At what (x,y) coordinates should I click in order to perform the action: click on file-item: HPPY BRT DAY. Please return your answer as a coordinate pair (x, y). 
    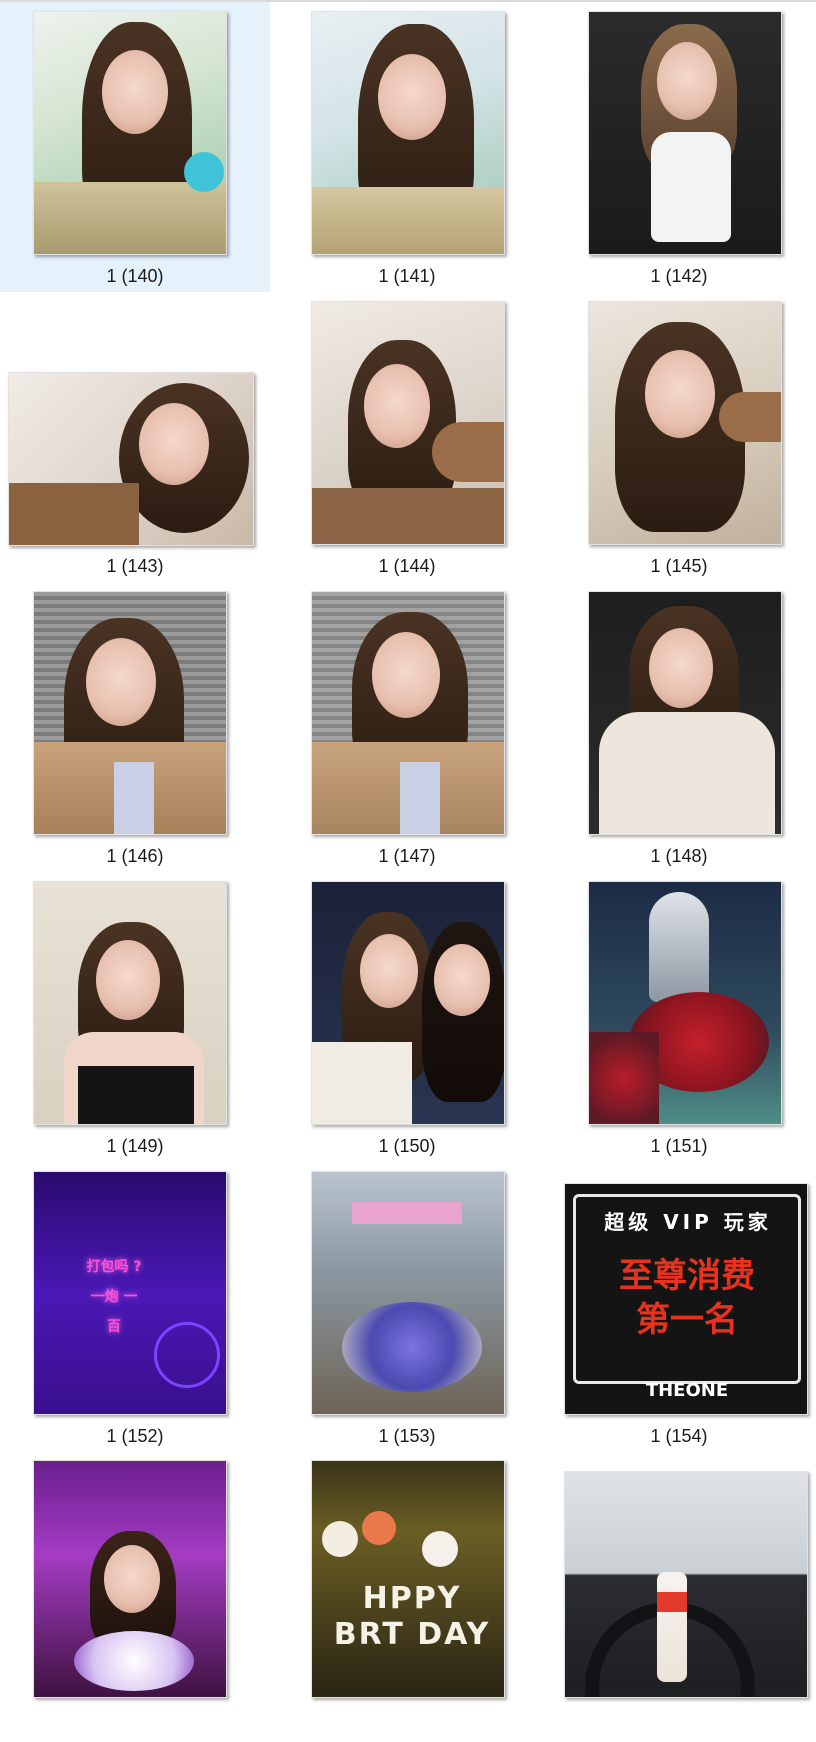
    Looking at the image, I should click on (407, 1597).